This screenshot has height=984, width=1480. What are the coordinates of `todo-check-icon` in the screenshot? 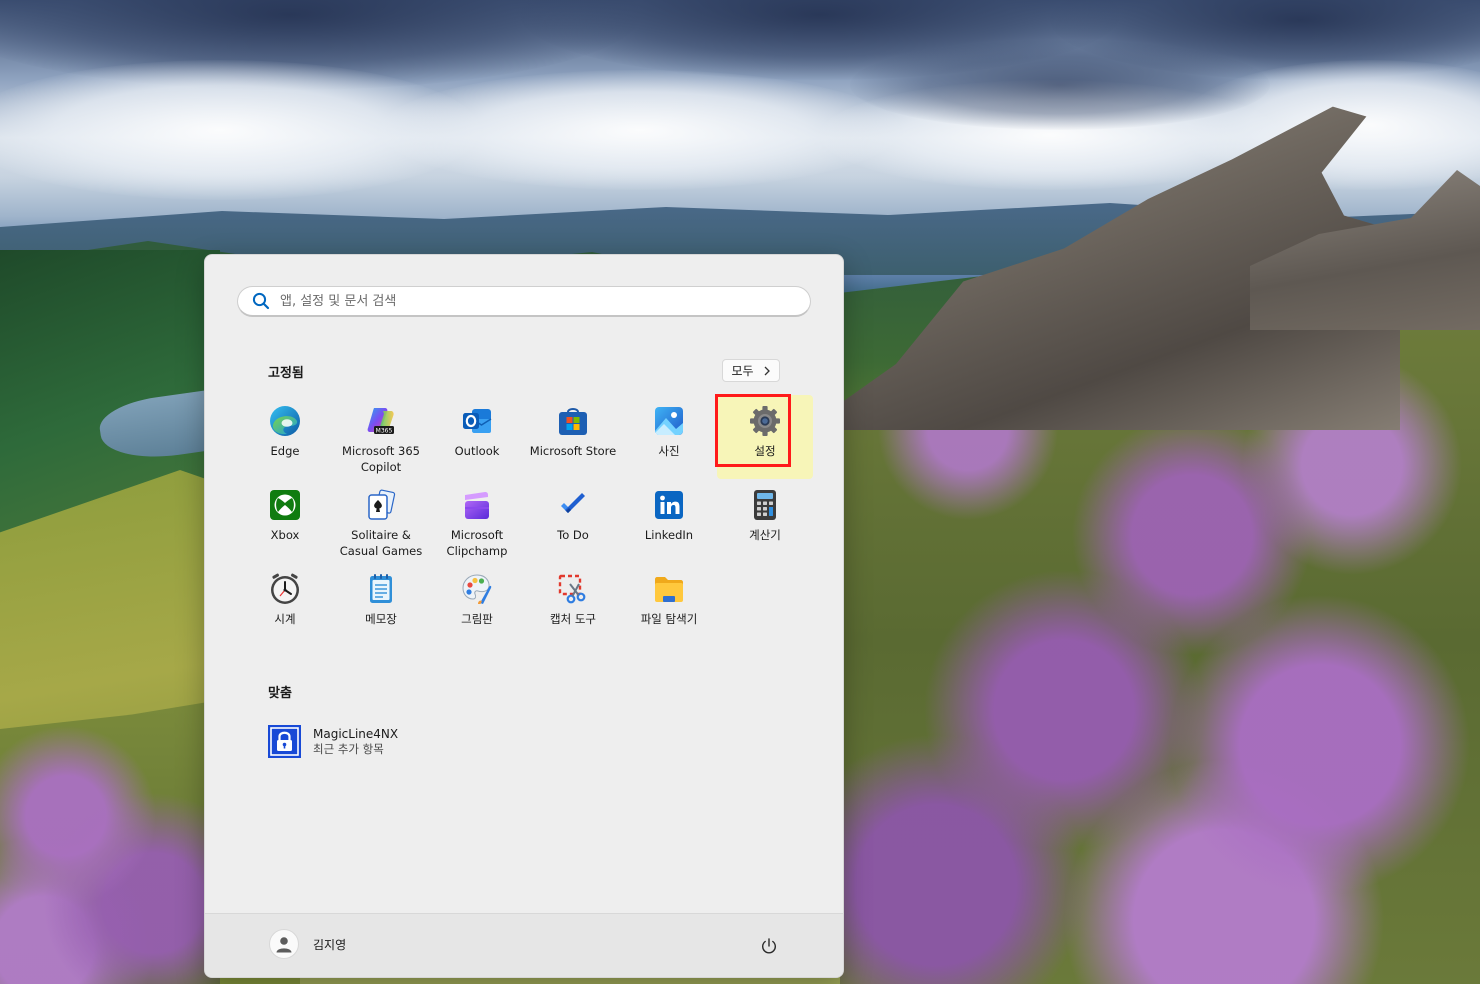 It's located at (573, 503).